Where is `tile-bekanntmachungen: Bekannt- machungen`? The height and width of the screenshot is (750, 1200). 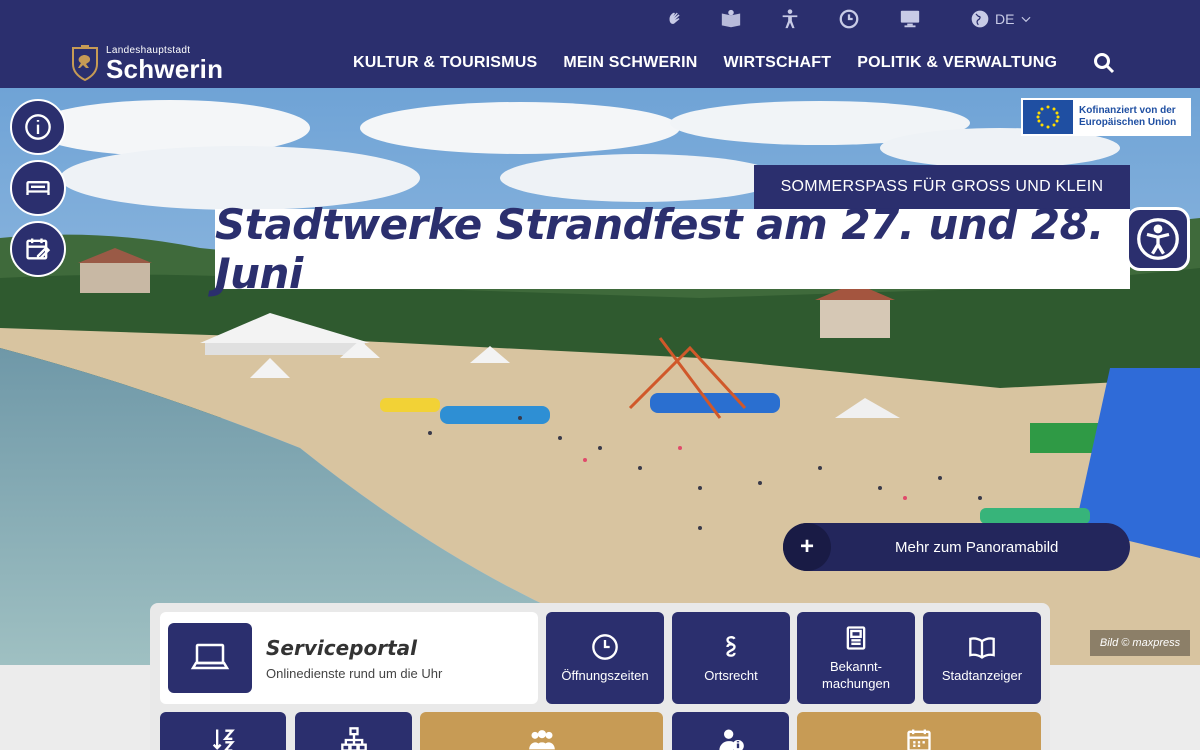 tile-bekanntmachungen: Bekannt- machungen is located at coordinates (856, 658).